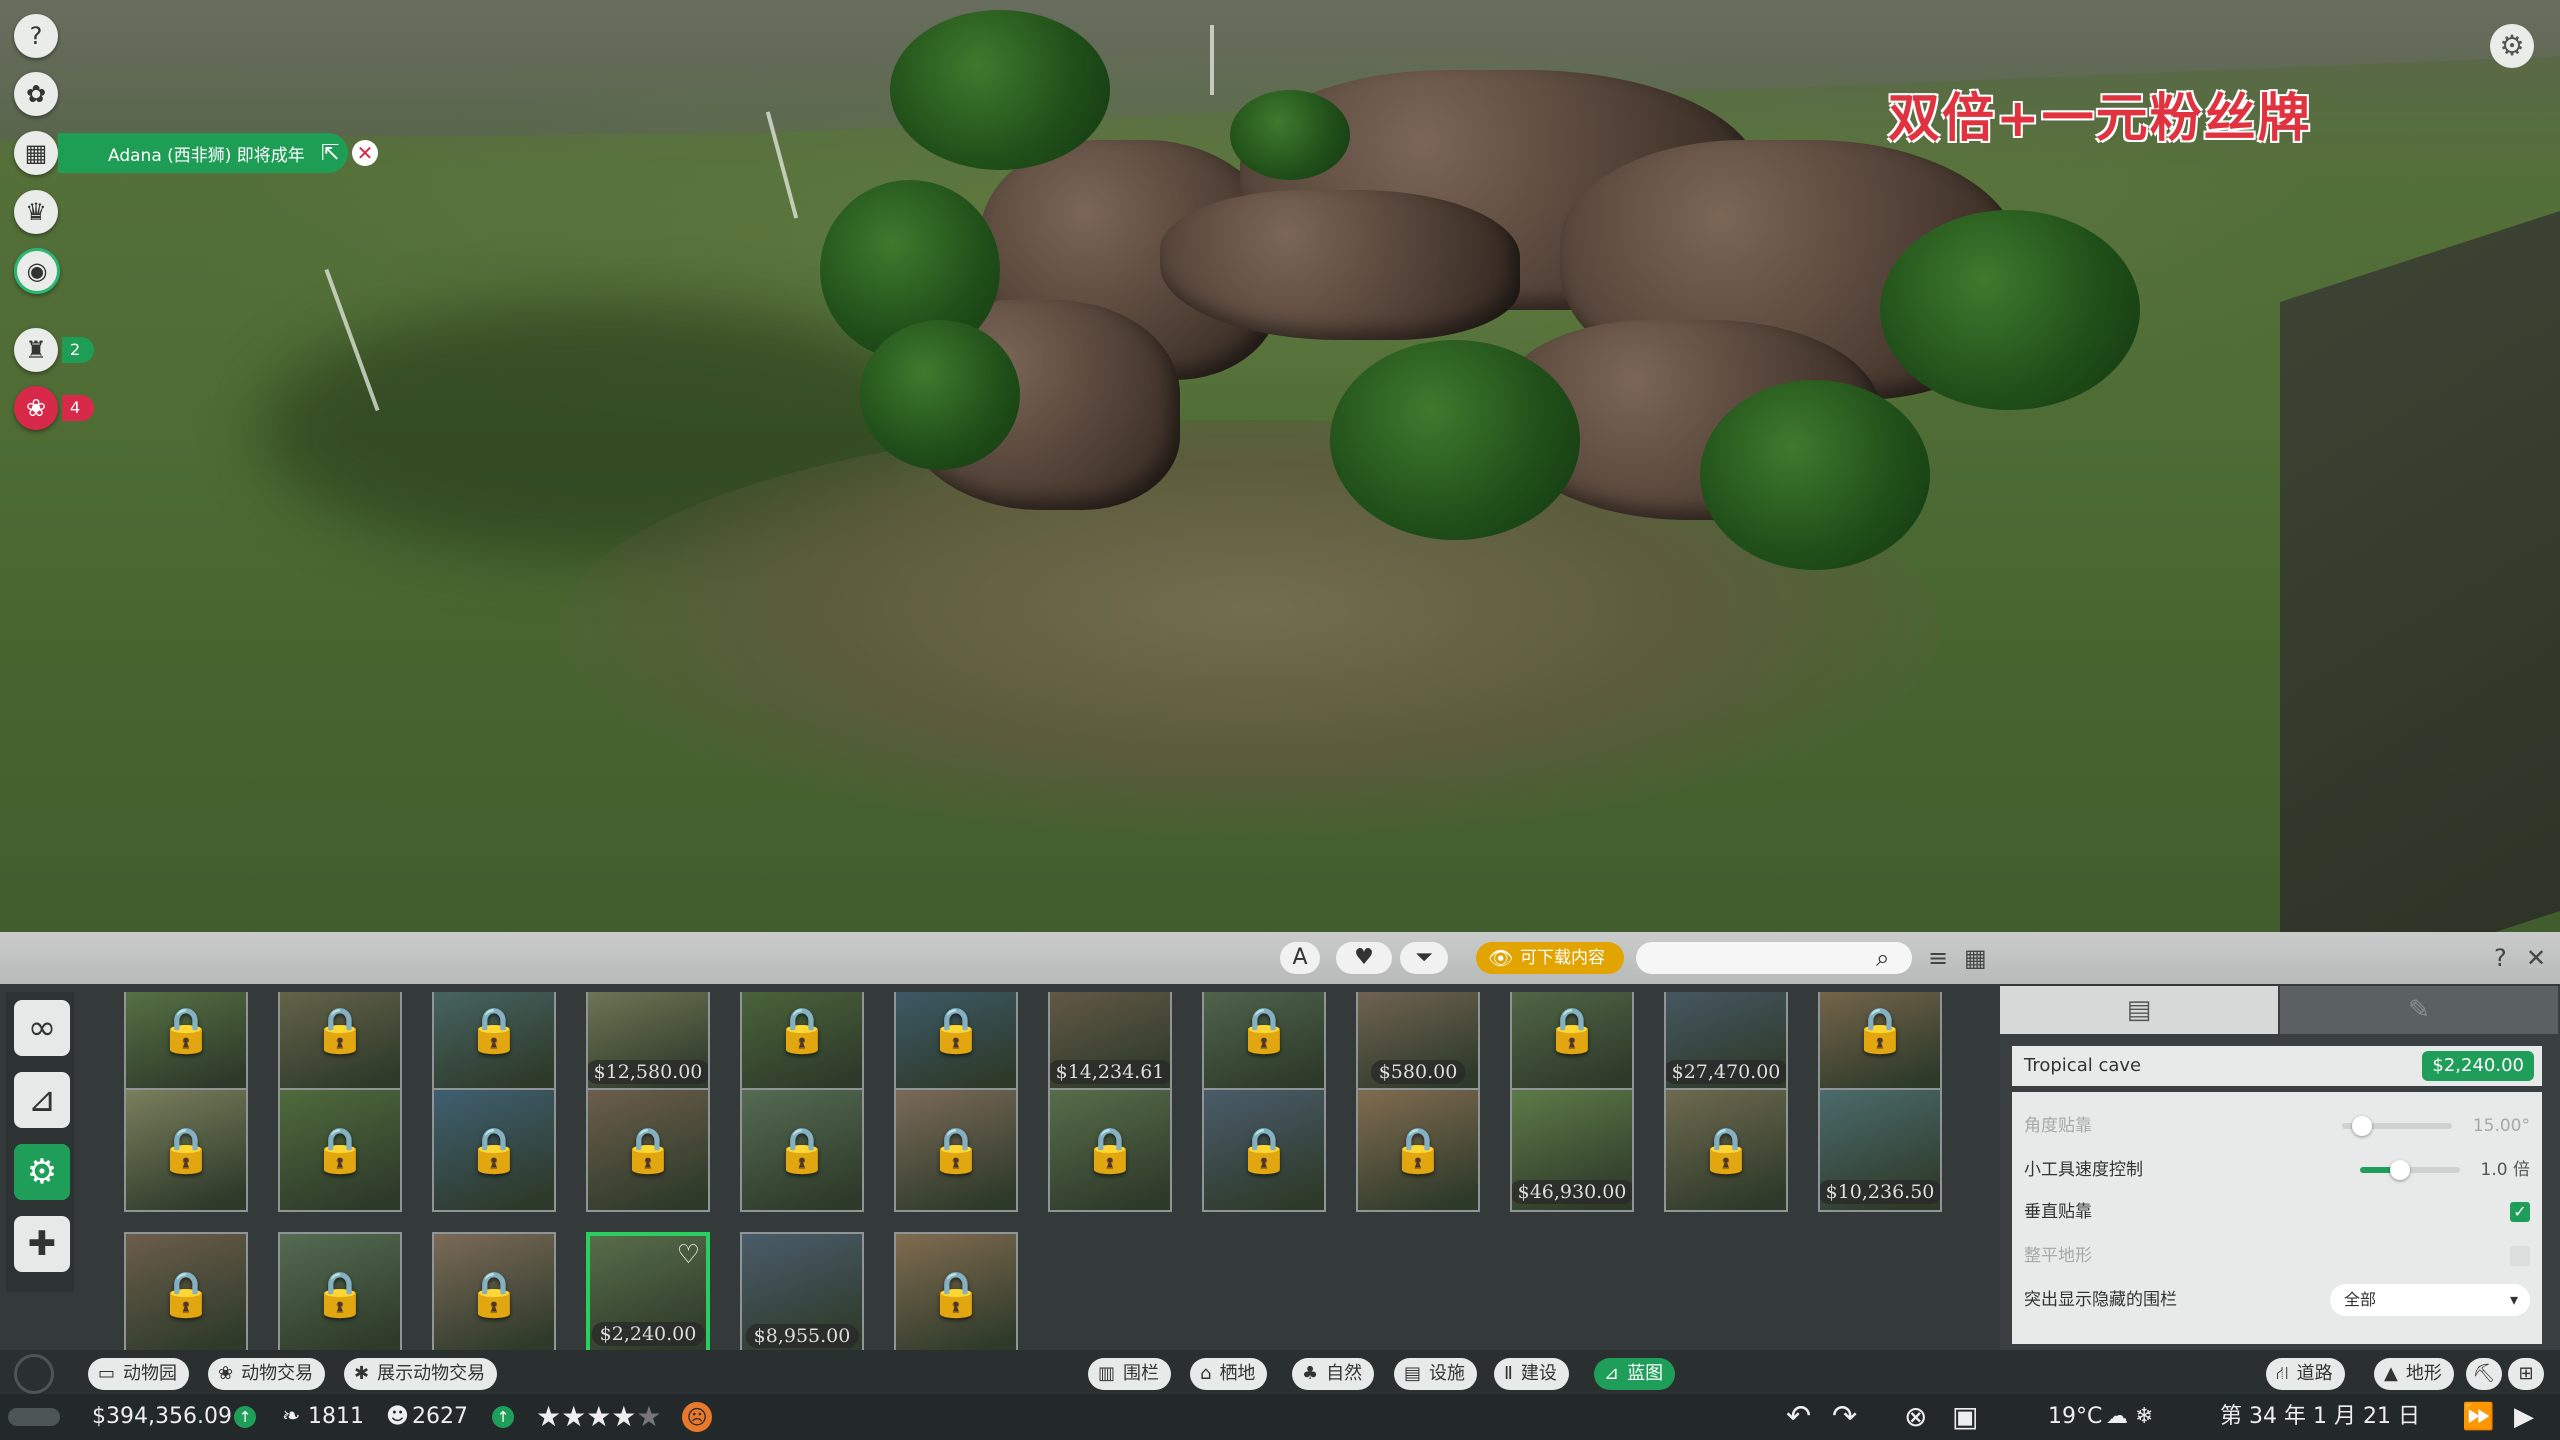  I want to click on compass-icon, so click(34, 1372).